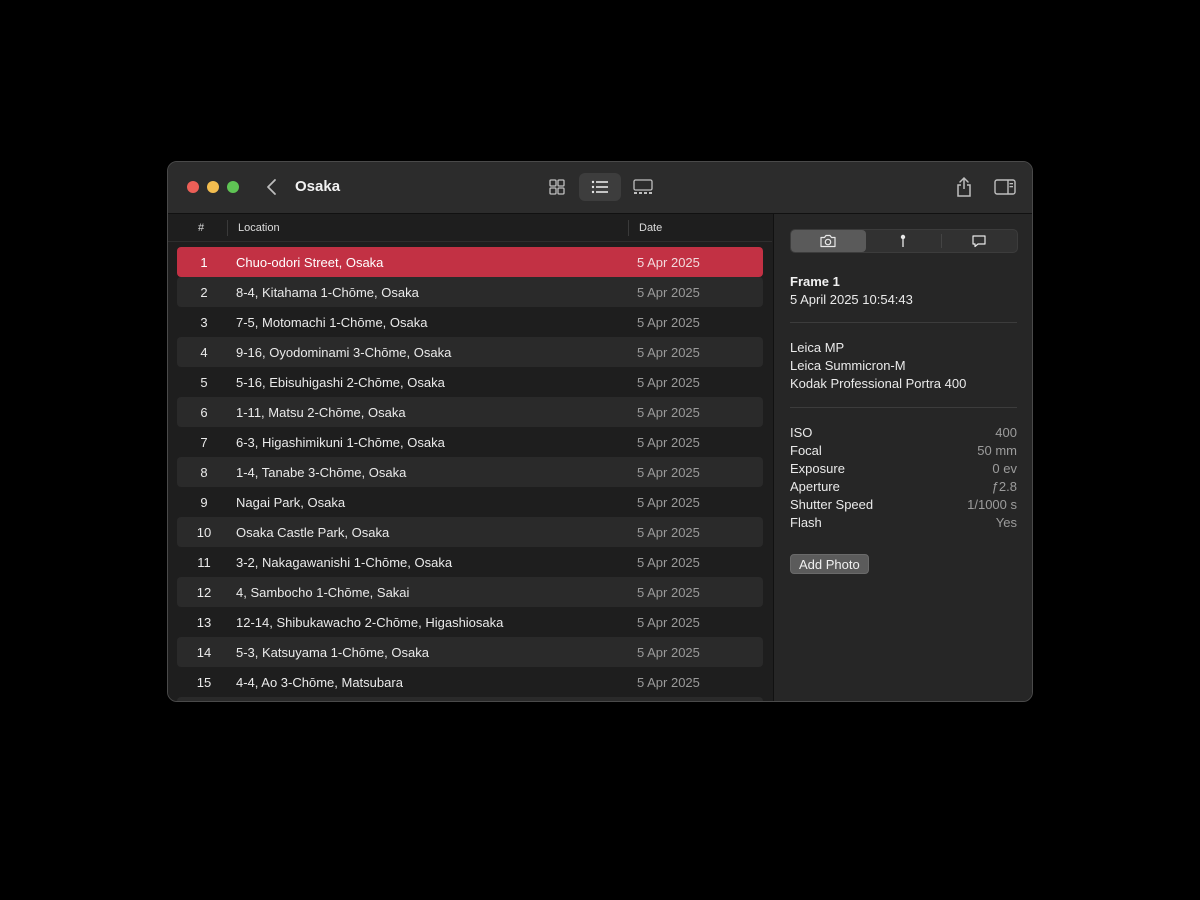 The image size is (1200, 900). Describe the element at coordinates (233, 187) in the screenshot. I see `zoom-window-button` at that location.